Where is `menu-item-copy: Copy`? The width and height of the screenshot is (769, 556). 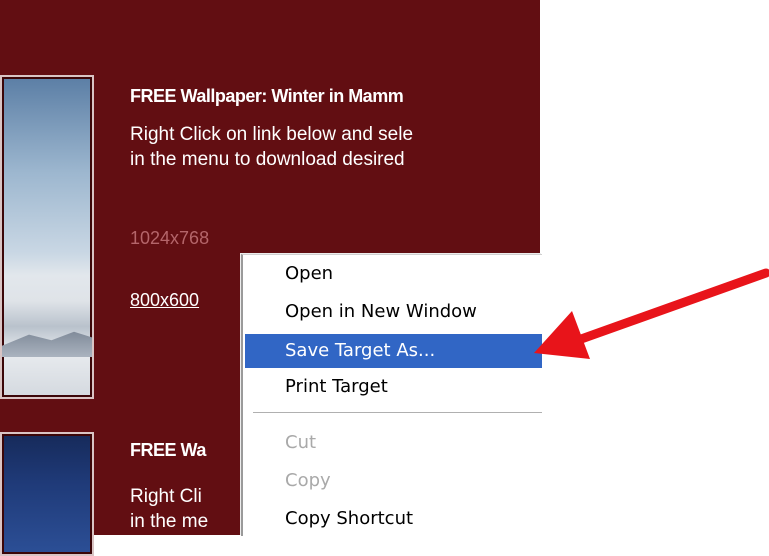
menu-item-copy: Copy is located at coordinates (308, 480).